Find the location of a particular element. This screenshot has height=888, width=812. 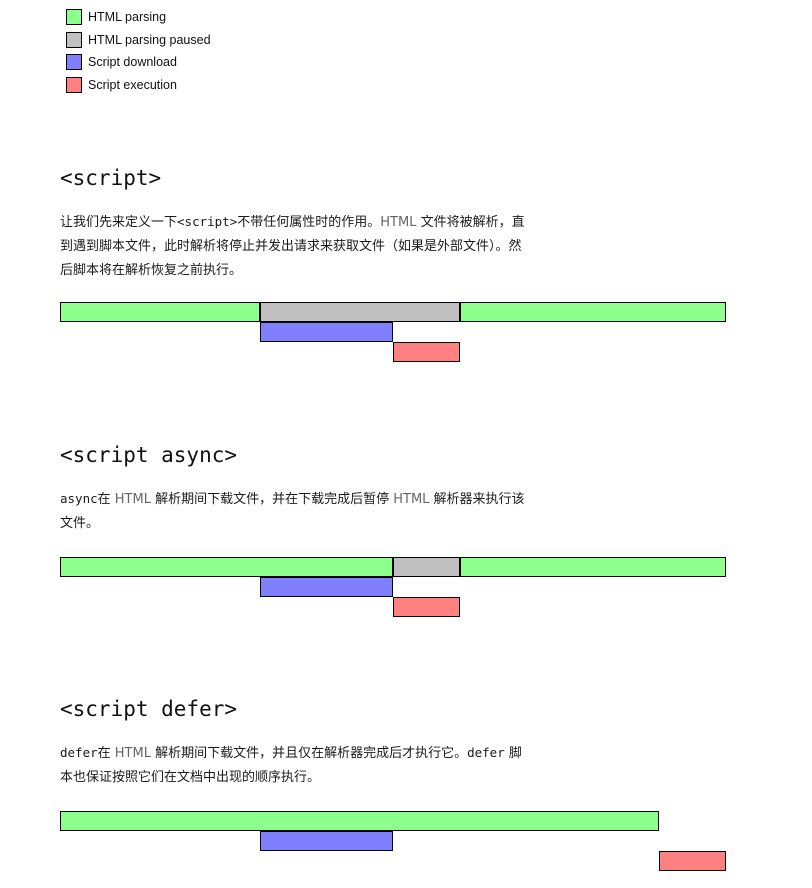

timeline-script is located at coordinates (393, 333).